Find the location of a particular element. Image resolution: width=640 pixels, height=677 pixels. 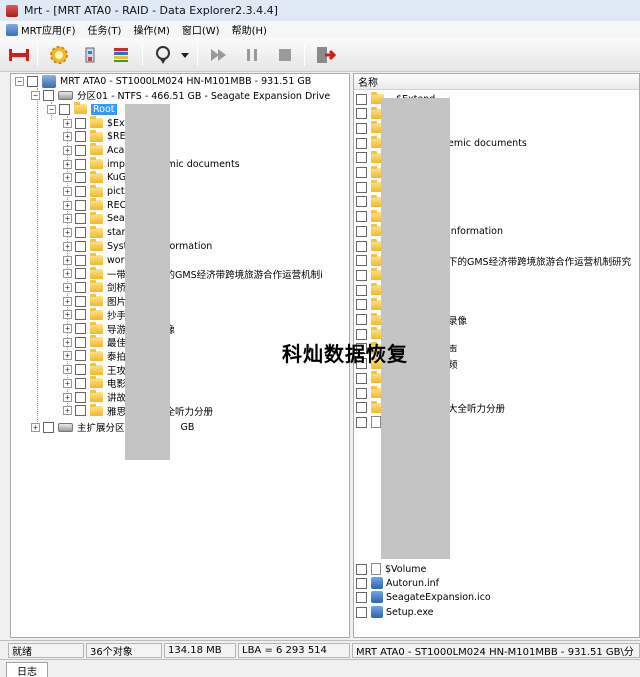

menu-help: 帮助(H) is located at coordinates (249, 29).